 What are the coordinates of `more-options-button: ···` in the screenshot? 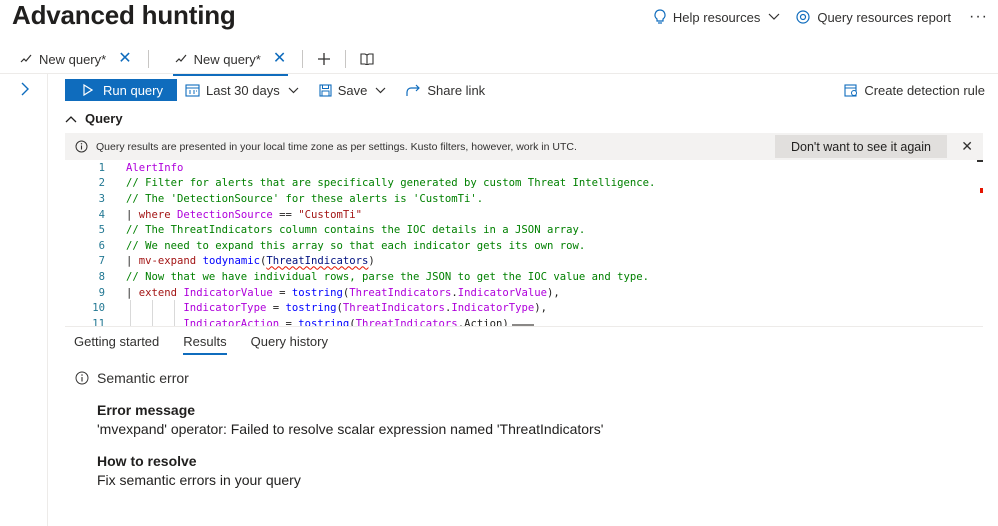 It's located at (978, 17).